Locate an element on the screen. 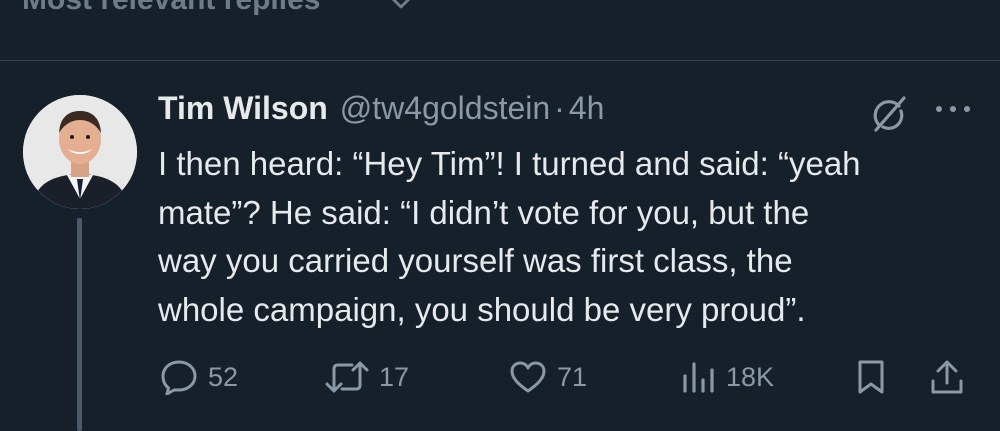 The width and height of the screenshot is (1000, 431). avatar is located at coordinates (80, 152).